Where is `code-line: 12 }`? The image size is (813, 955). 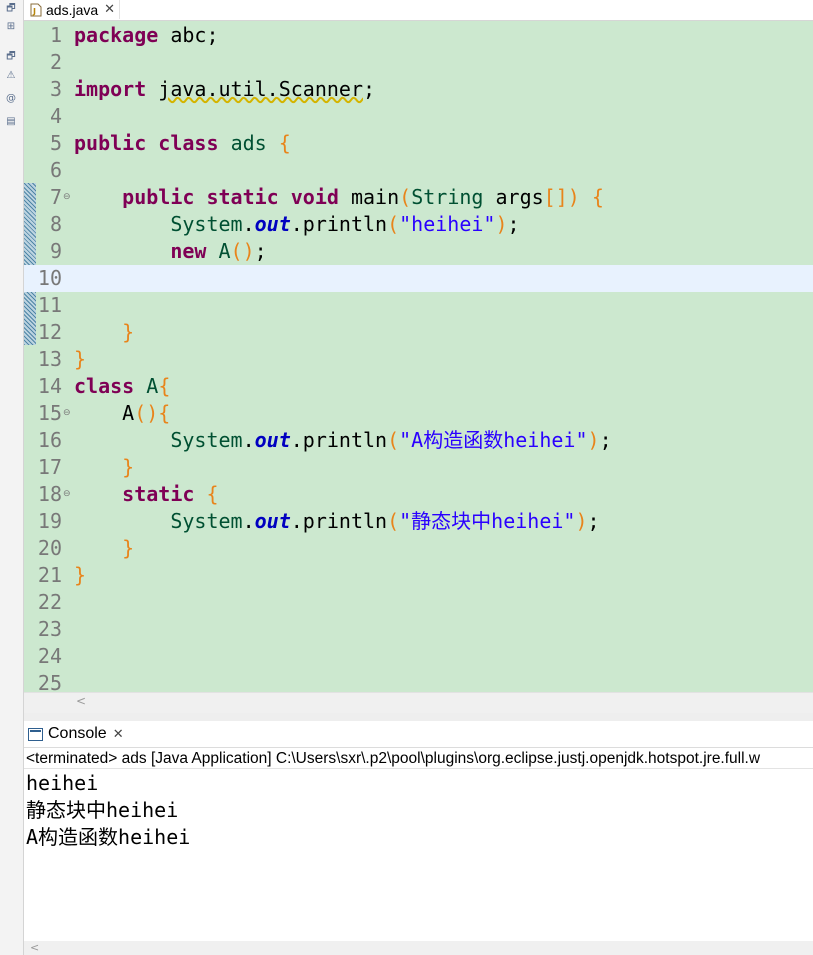
code-line: 12 } is located at coordinates (418, 332).